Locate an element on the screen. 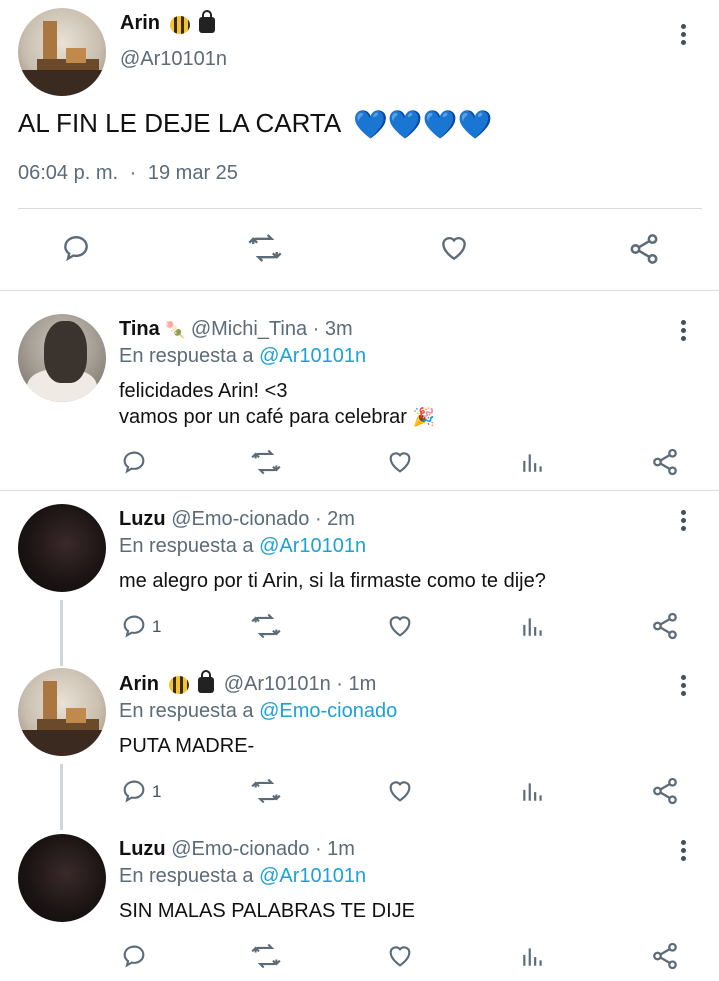 The height and width of the screenshot is (981, 719). reply-header: Luzu @Emo-cionado · 2m is located at coordinates (237, 519).